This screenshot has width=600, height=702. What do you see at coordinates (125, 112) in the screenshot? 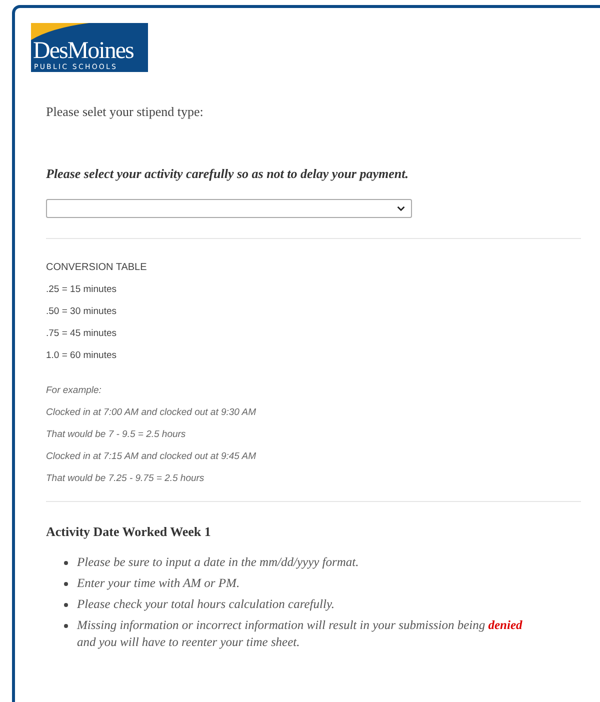
I see `stipend-prompt: Please selet your stipend type:` at bounding box center [125, 112].